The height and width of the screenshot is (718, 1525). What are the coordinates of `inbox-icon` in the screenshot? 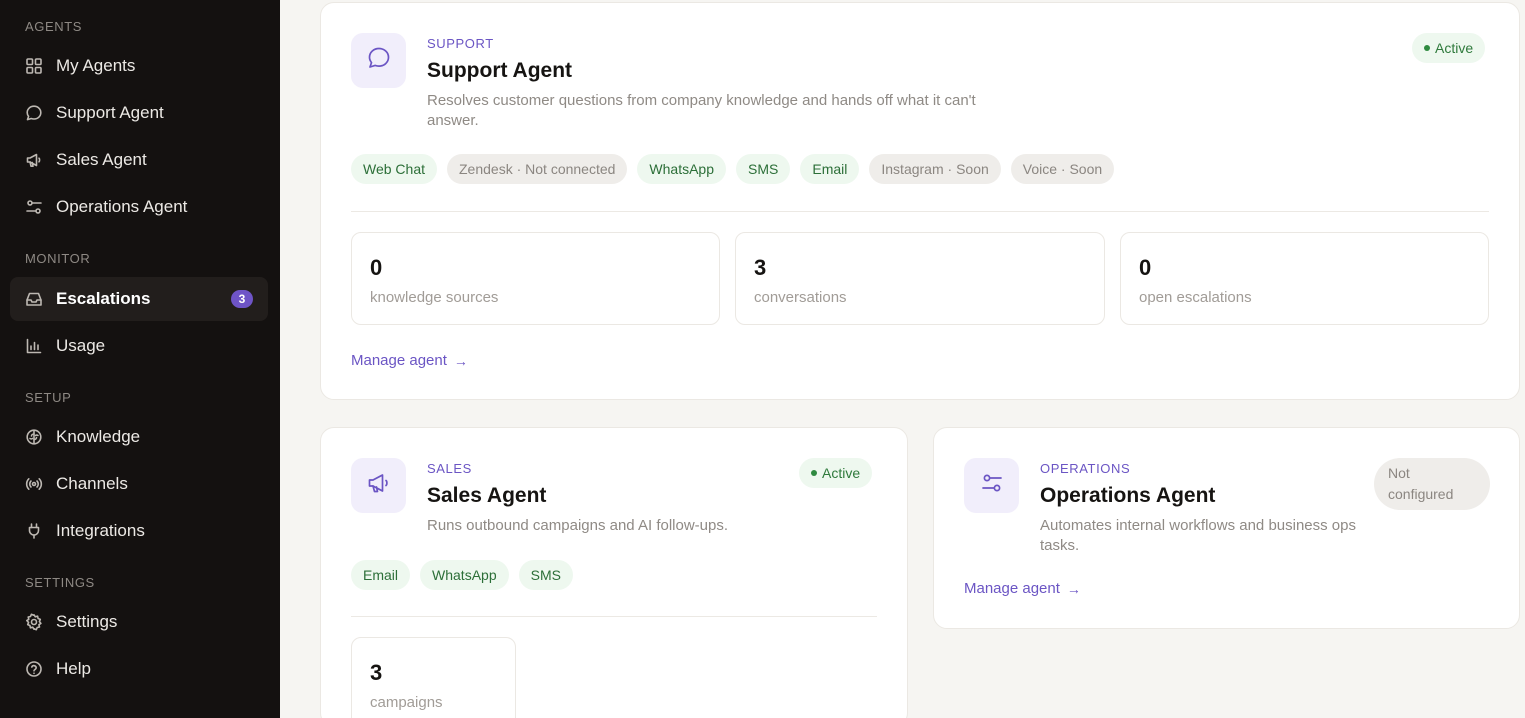 It's located at (34, 299).